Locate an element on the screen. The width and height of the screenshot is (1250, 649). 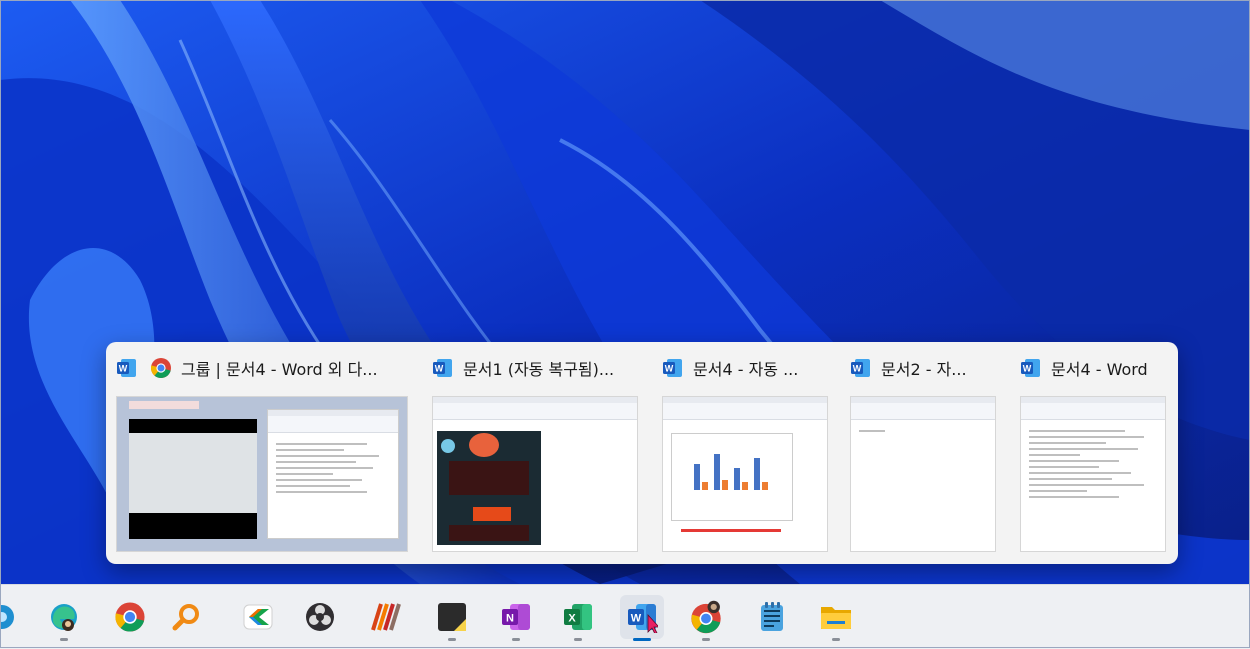
magnifier-icon is located at coordinates (185, 617).